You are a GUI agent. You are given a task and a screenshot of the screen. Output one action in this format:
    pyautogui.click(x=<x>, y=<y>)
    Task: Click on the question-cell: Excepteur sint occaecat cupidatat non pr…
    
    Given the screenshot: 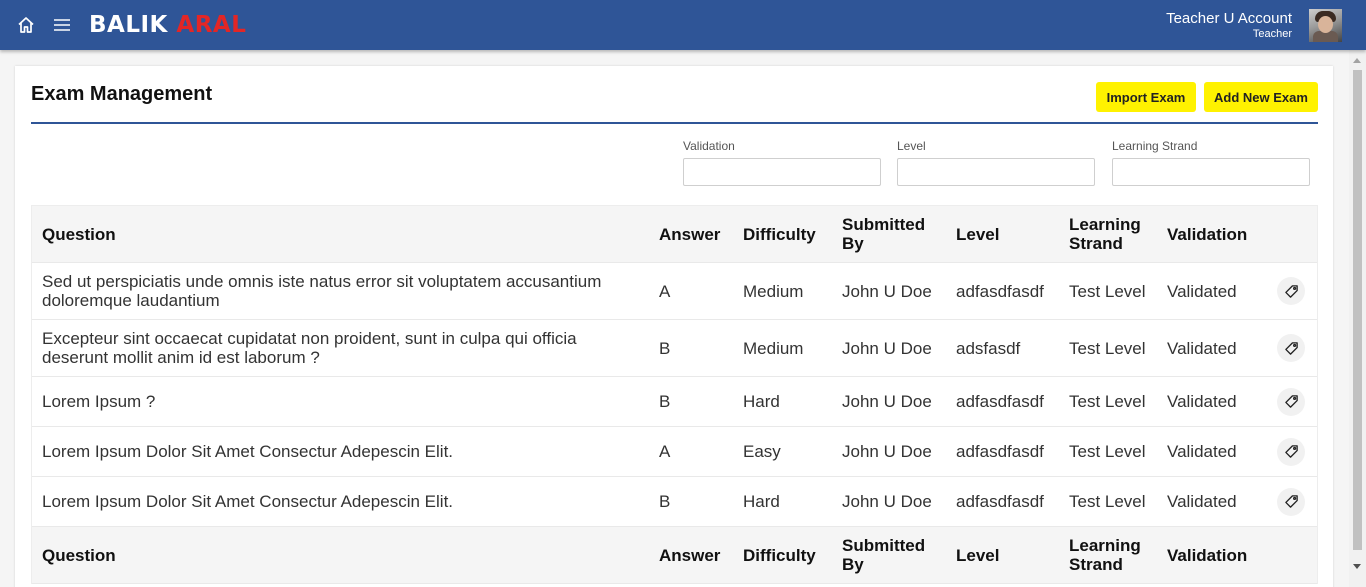 What is the action you would take?
    pyautogui.click(x=309, y=348)
    